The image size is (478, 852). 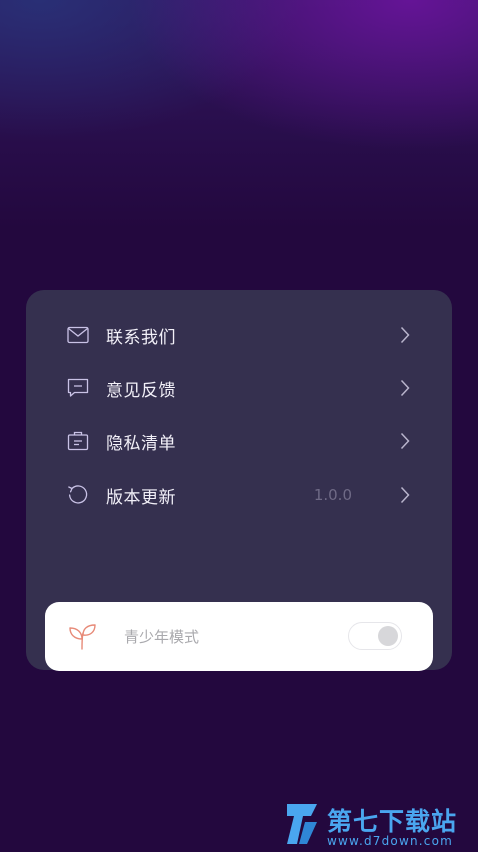 I want to click on menu-item-version-update: 版本更新 1.0.0, so click(x=239, y=495).